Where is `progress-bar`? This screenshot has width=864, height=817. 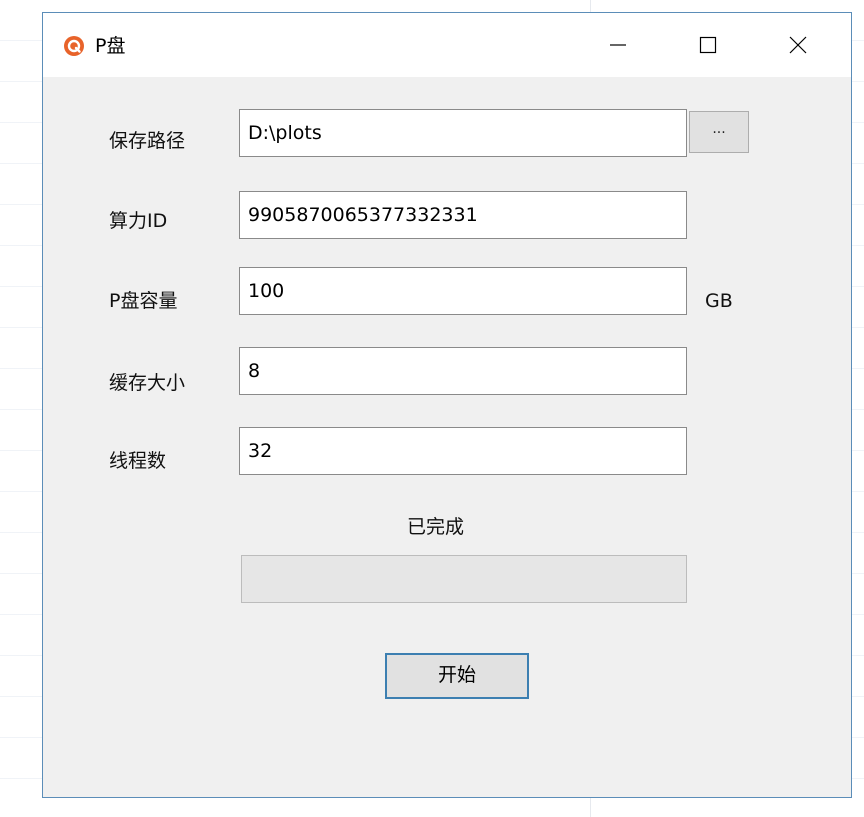
progress-bar is located at coordinates (464, 579).